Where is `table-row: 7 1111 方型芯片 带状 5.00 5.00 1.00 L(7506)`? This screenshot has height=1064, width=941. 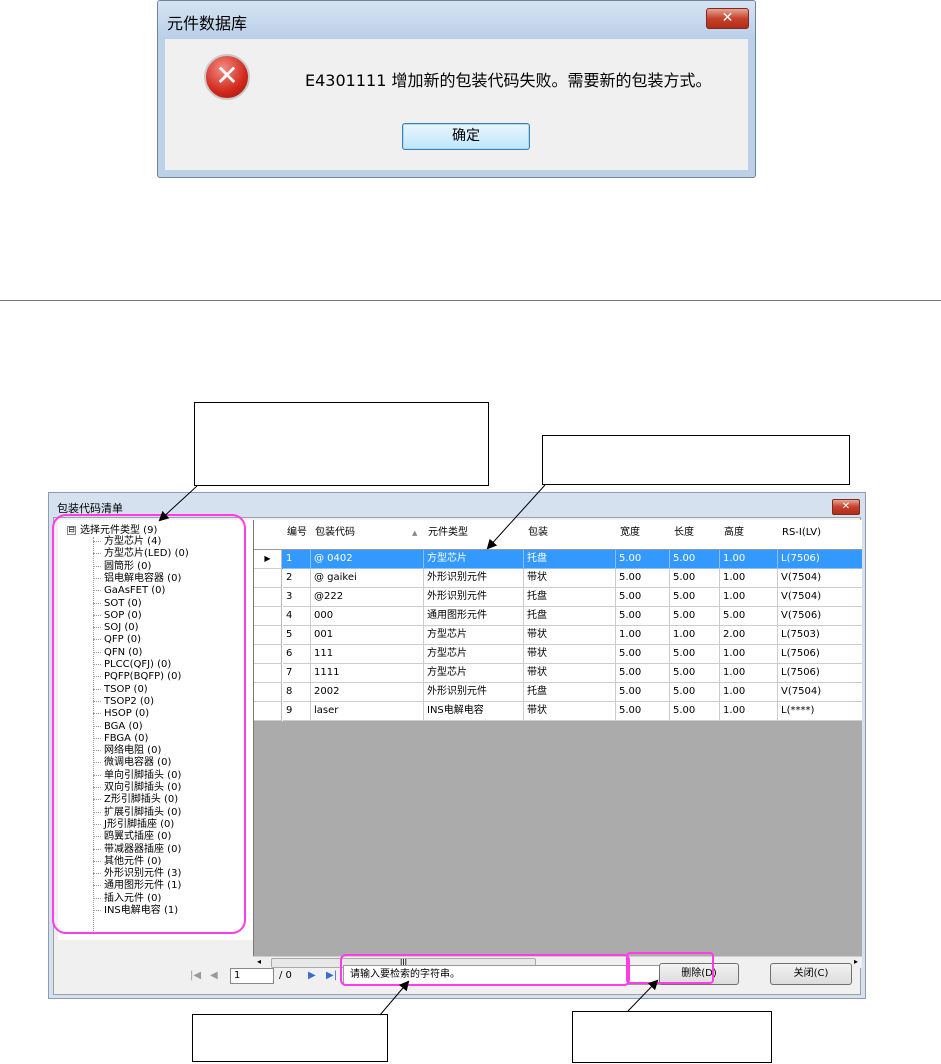
table-row: 7 1111 方型芯片 带状 5.00 5.00 1.00 L(7506) is located at coordinates (558, 673).